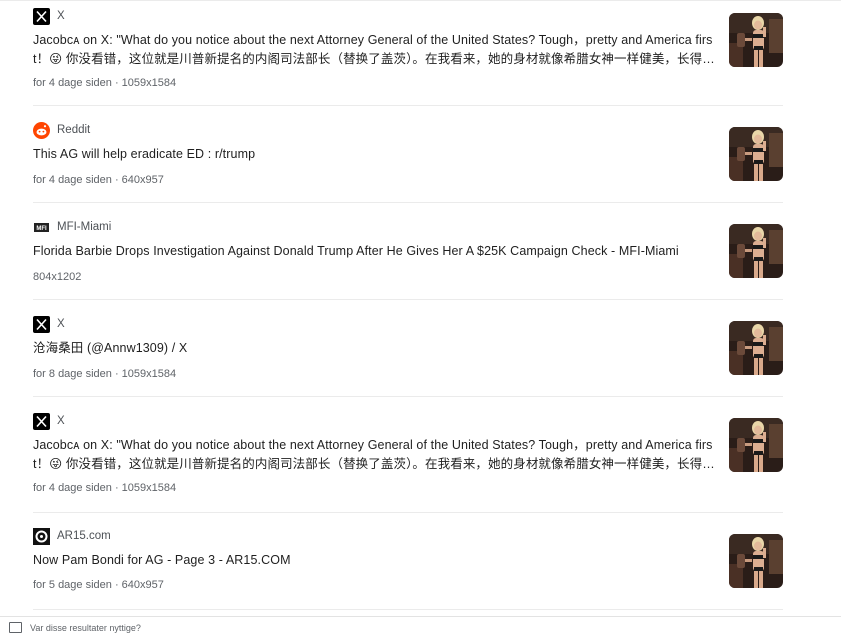 The height and width of the screenshot is (638, 841). Describe the element at coordinates (41, 130) in the screenshot. I see `reddit-logo-icon` at that location.